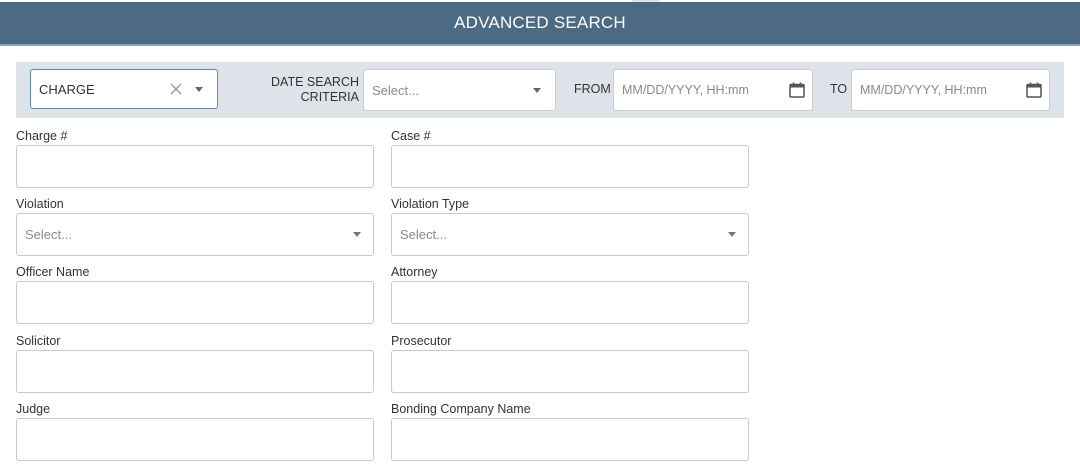 This screenshot has height=464, width=1080. I want to click on charge-number-input, so click(195, 166).